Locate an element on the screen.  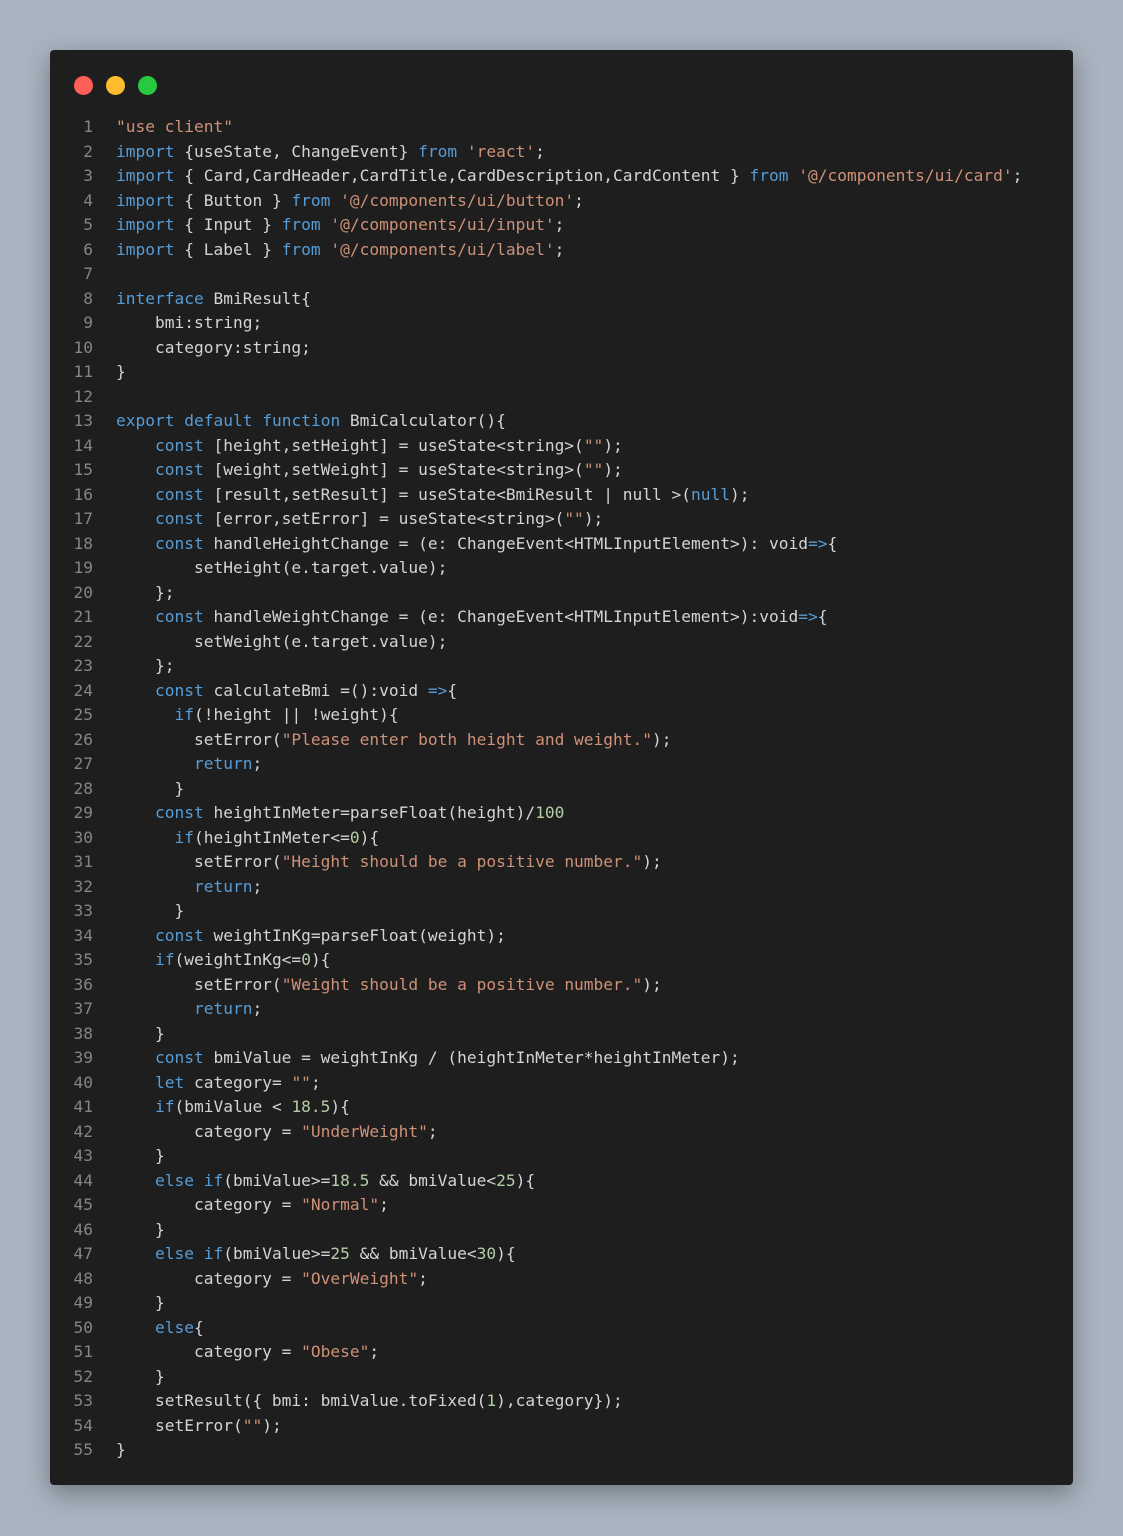
code-token: BmiResult{ is located at coordinates (257, 298).